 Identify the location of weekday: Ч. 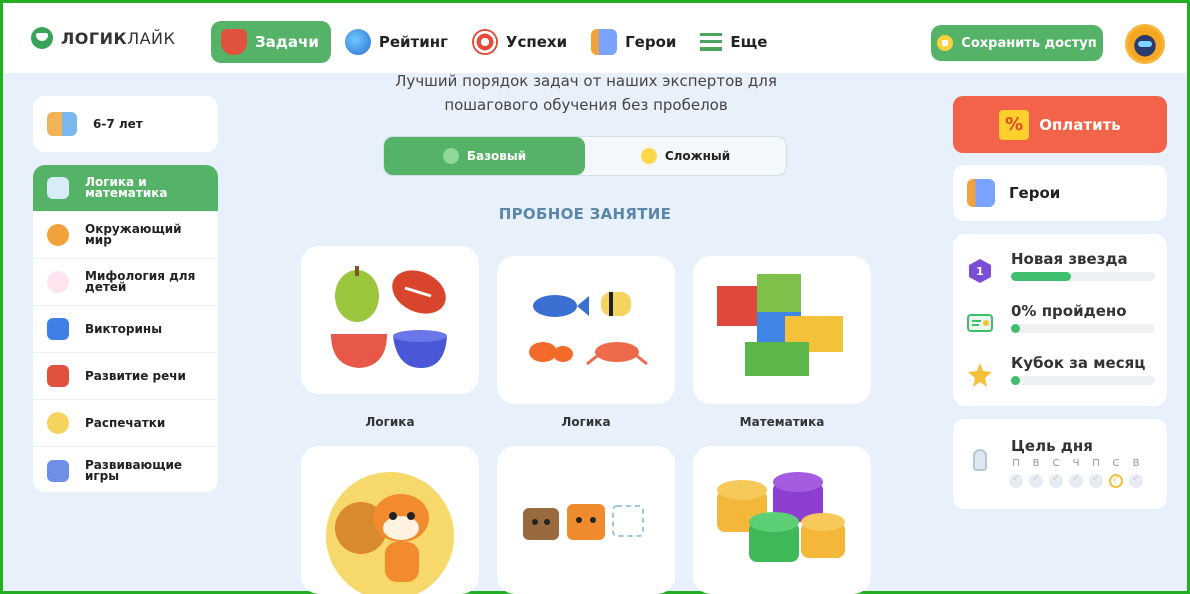
(1076, 473).